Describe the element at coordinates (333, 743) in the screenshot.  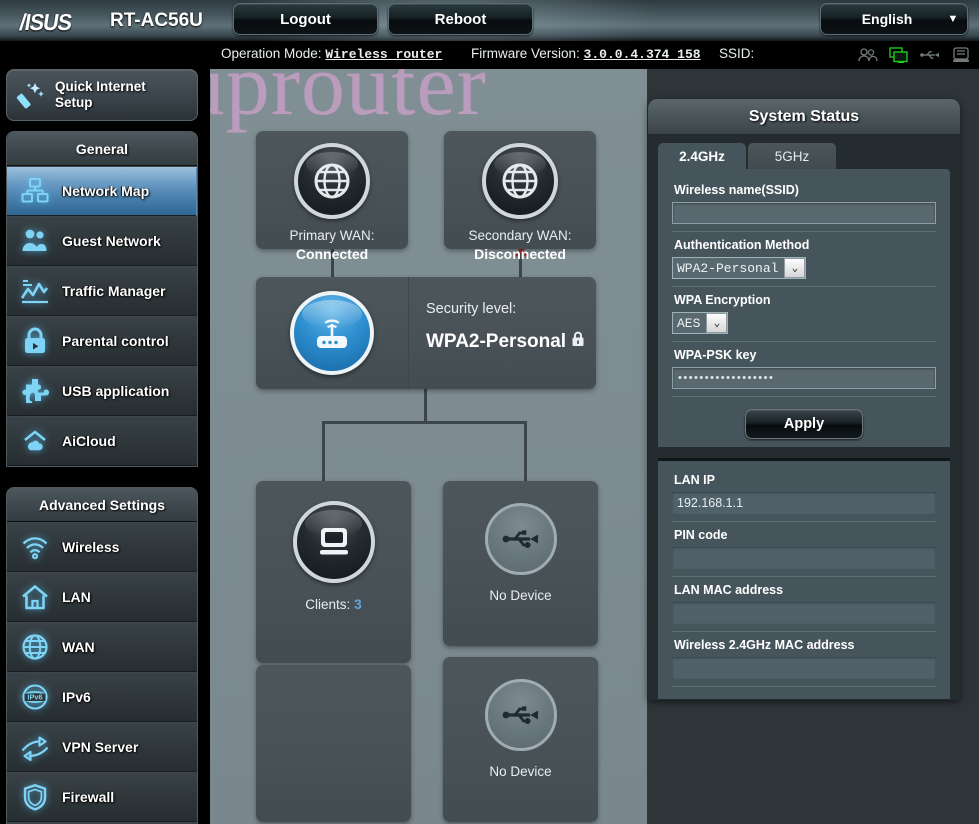
I see `clients-node-extension` at that location.